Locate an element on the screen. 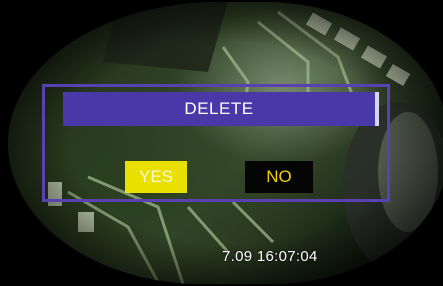  dialog-title: DELETE is located at coordinates (219, 108).